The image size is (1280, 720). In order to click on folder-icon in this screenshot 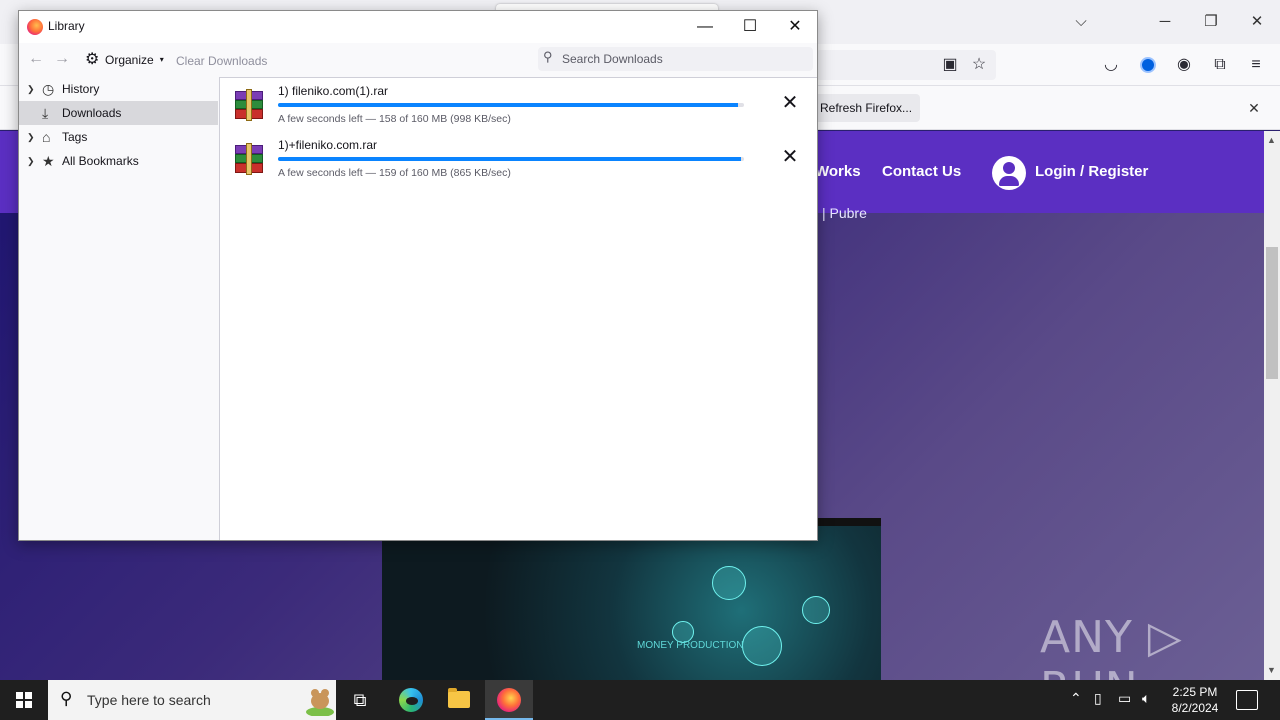, I will do `click(459, 698)`.